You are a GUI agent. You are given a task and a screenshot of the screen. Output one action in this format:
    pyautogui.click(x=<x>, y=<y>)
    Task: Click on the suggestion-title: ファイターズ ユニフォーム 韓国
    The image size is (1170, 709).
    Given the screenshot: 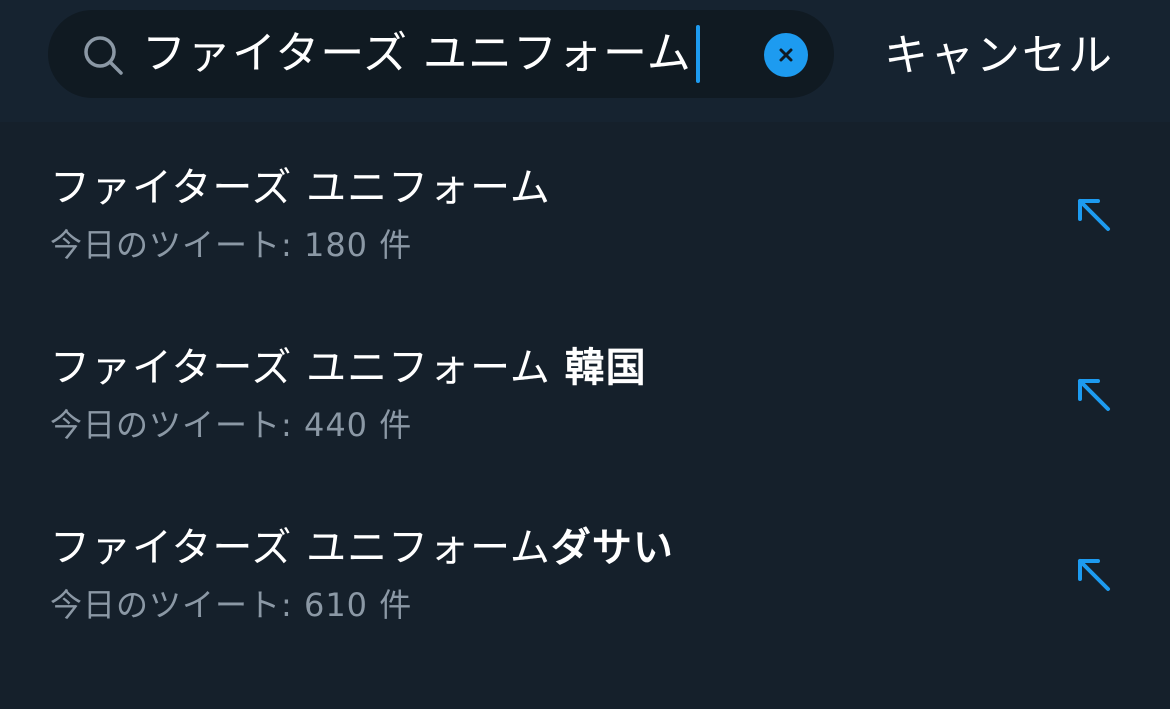 What is the action you would take?
    pyautogui.click(x=348, y=368)
    